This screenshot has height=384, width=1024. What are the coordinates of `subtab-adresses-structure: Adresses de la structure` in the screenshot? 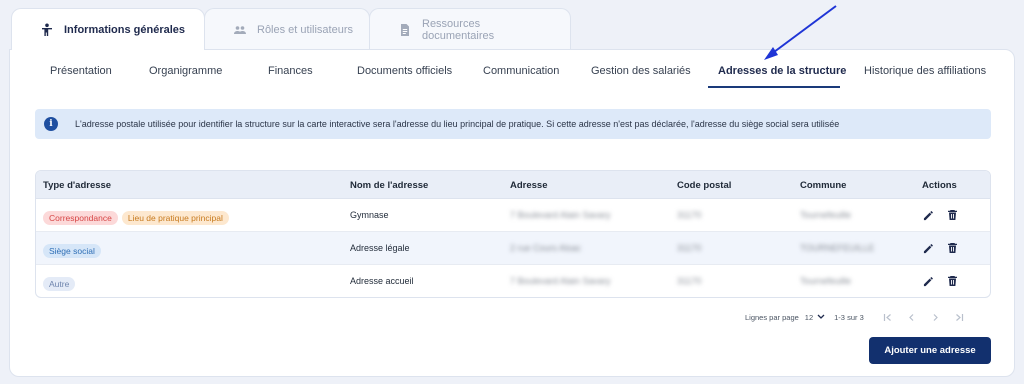 It's located at (782, 71).